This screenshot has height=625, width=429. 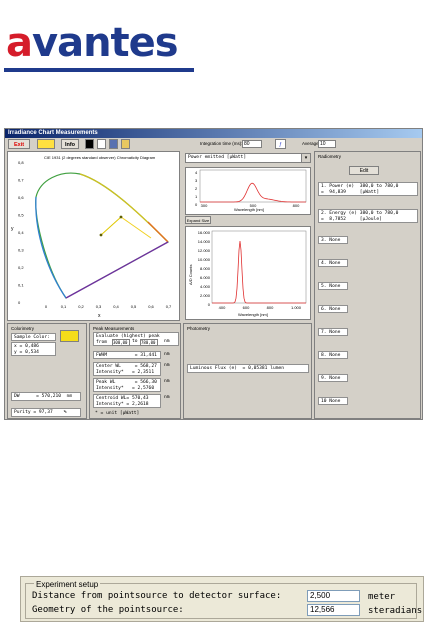 I want to click on cie-y-tick: 0,8, so click(x=21, y=162).